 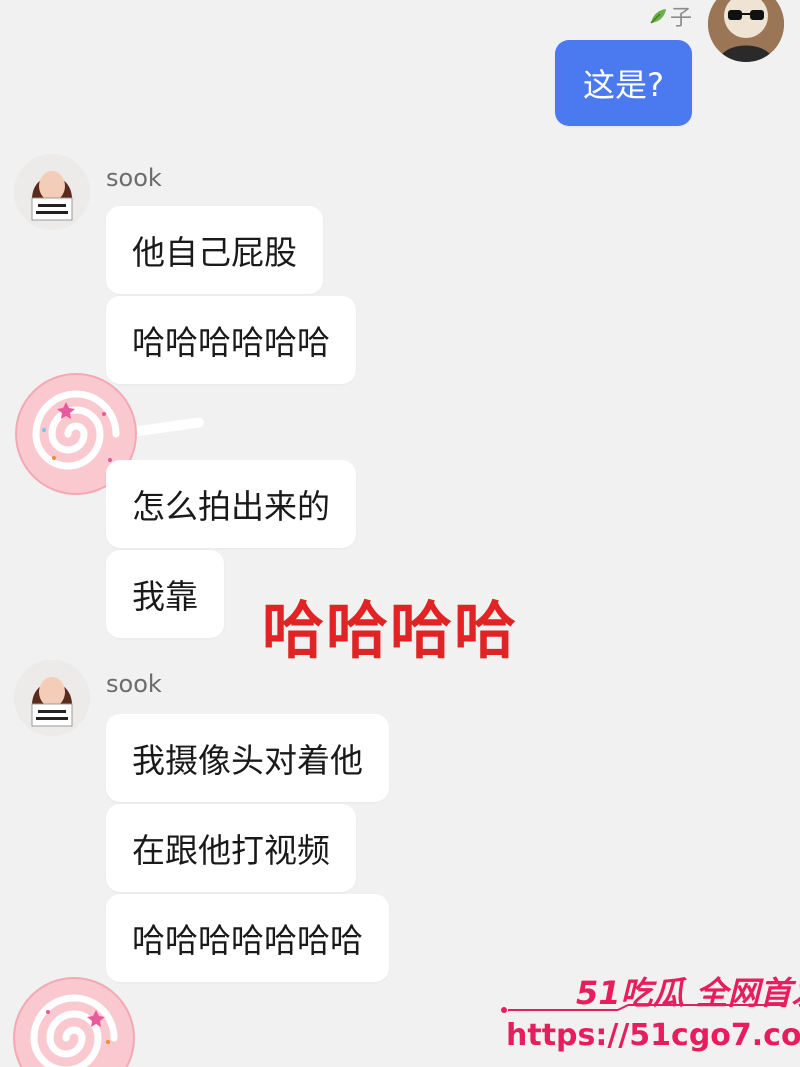 I want to click on lollipop-sticker, so click(x=74, y=1022).